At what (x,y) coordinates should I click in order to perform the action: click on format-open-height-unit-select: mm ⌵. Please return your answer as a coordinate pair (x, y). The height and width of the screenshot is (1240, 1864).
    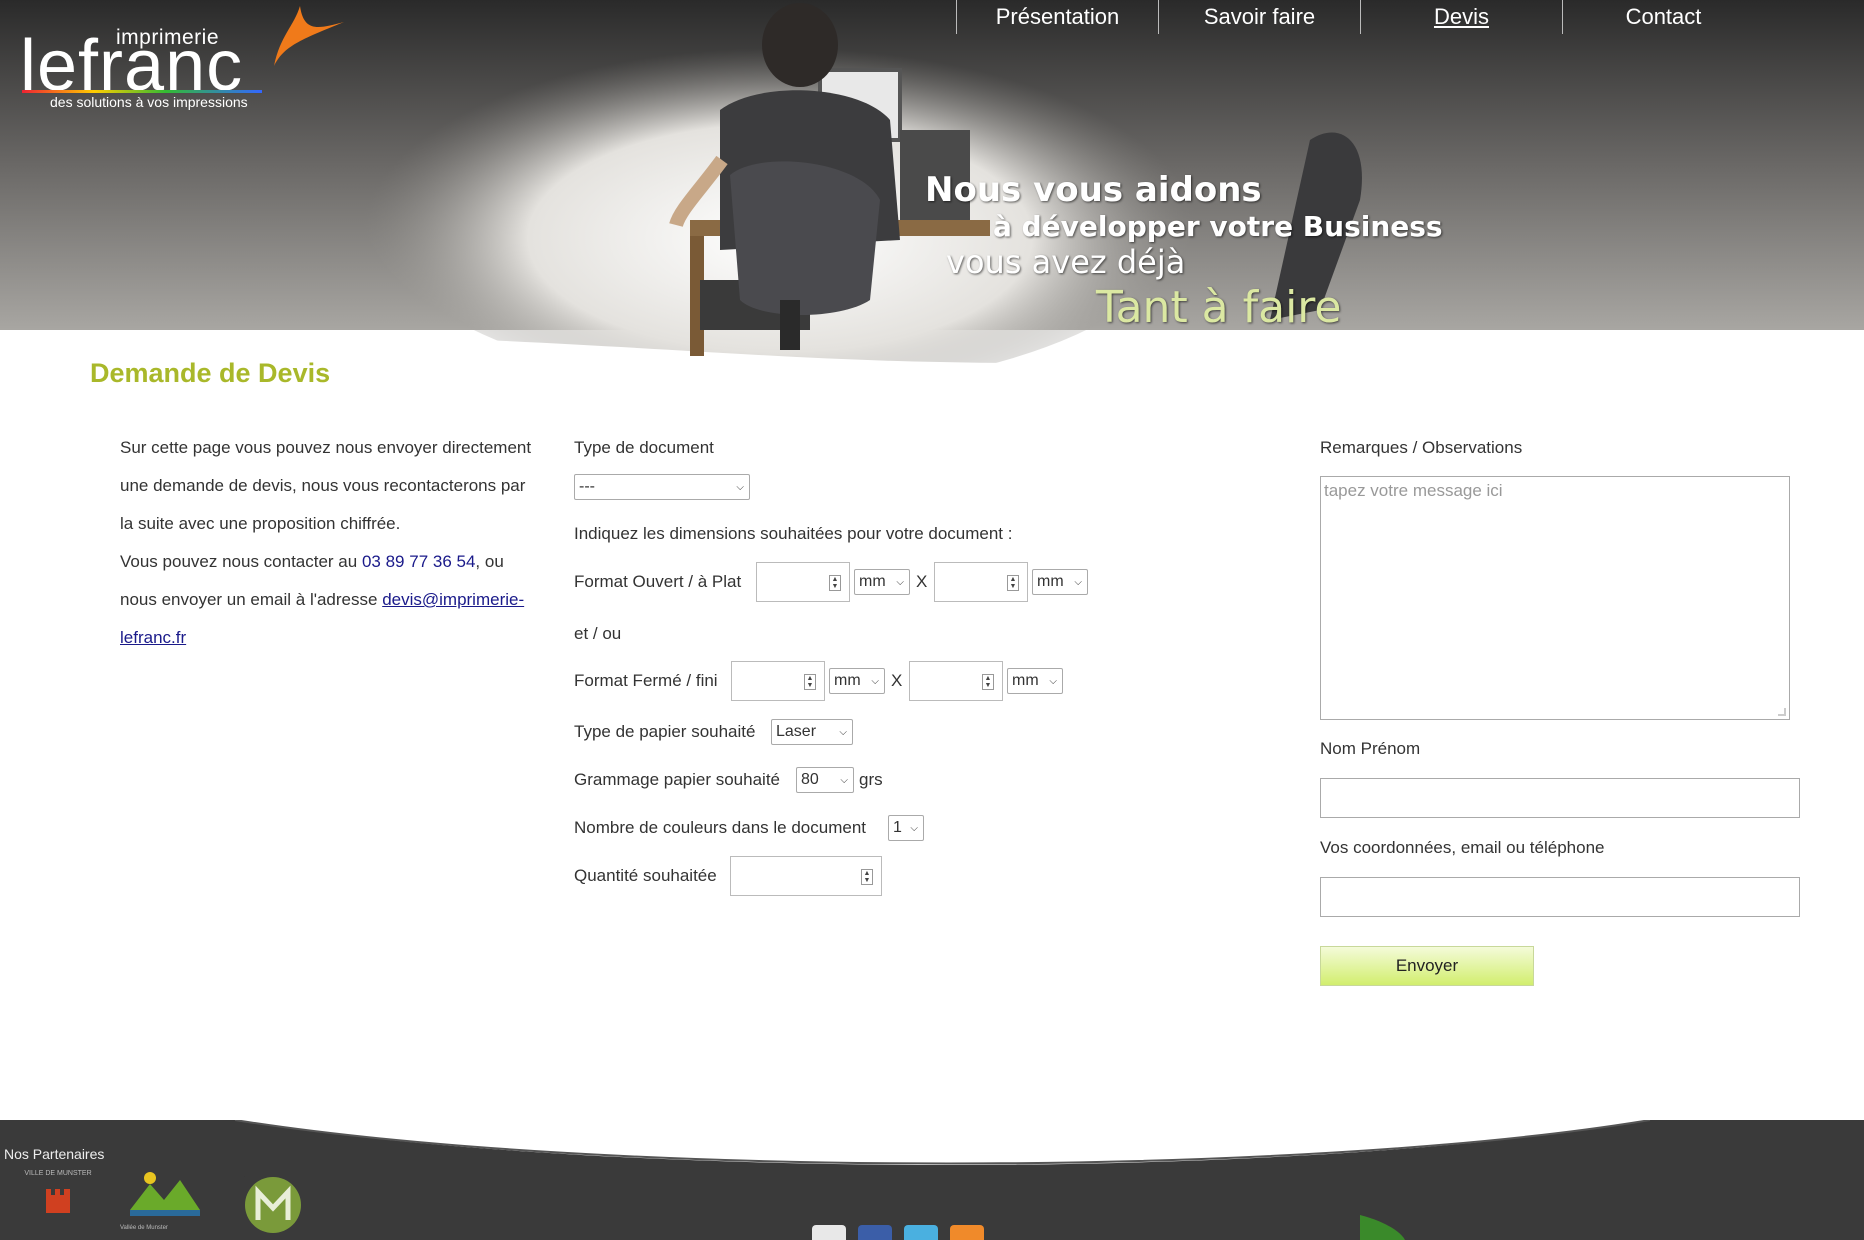
    Looking at the image, I should click on (1060, 582).